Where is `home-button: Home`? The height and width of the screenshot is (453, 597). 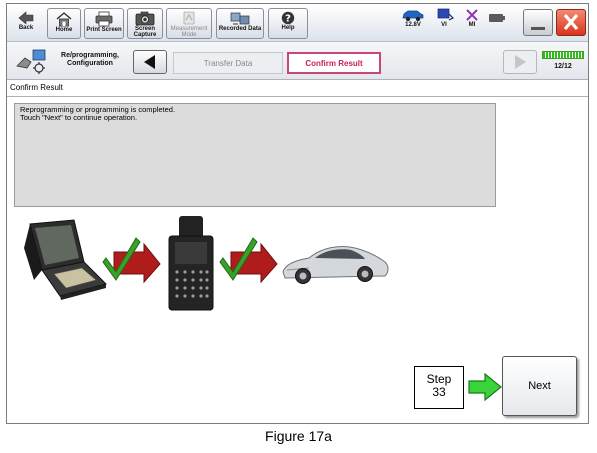 home-button: Home is located at coordinates (64, 23).